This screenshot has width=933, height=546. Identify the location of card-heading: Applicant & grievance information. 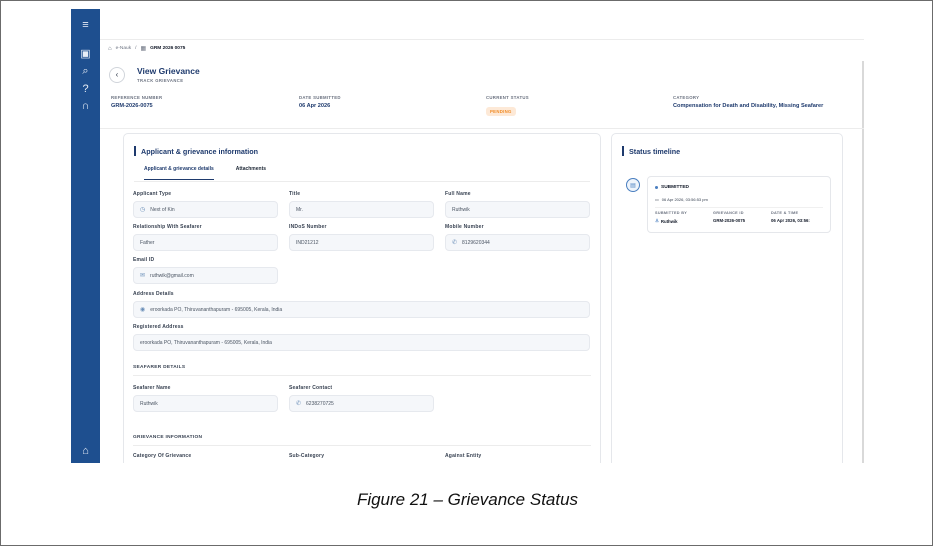
(200, 151).